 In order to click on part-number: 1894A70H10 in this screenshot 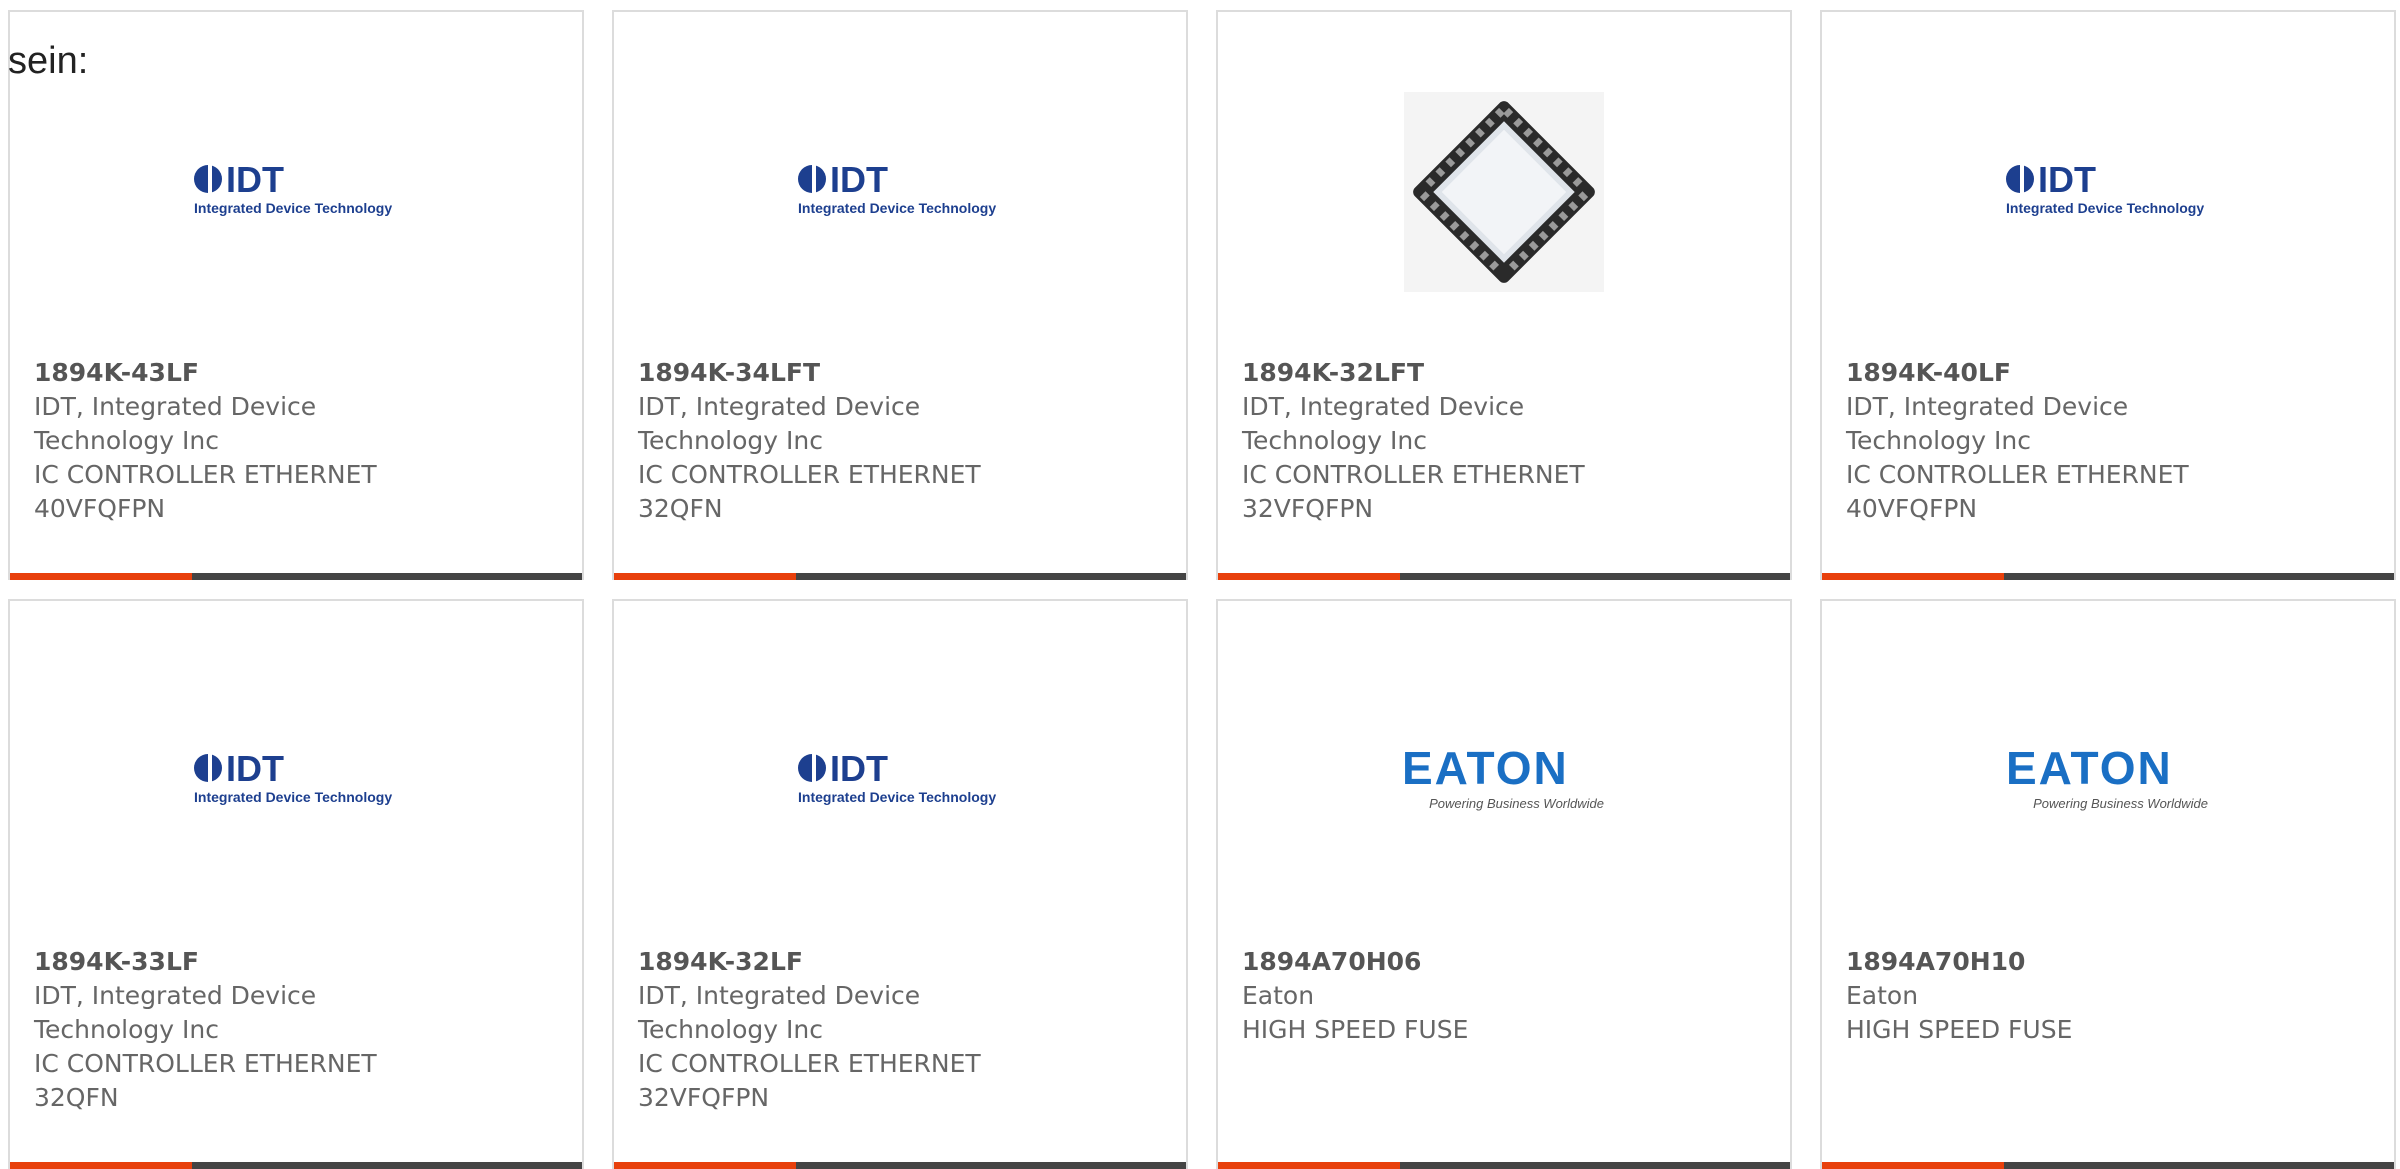, I will do `click(2056, 962)`.